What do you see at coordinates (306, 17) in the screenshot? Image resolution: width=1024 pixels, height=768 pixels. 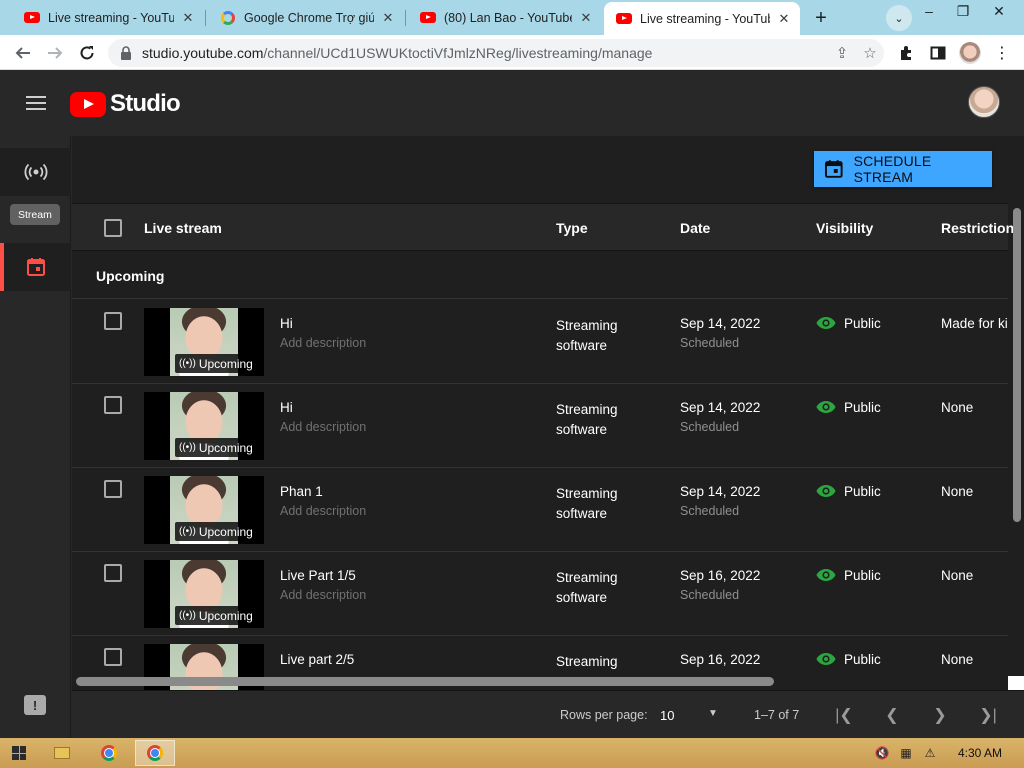 I see `browser-tab: Google Chrome Trợ giúp ✕` at bounding box center [306, 17].